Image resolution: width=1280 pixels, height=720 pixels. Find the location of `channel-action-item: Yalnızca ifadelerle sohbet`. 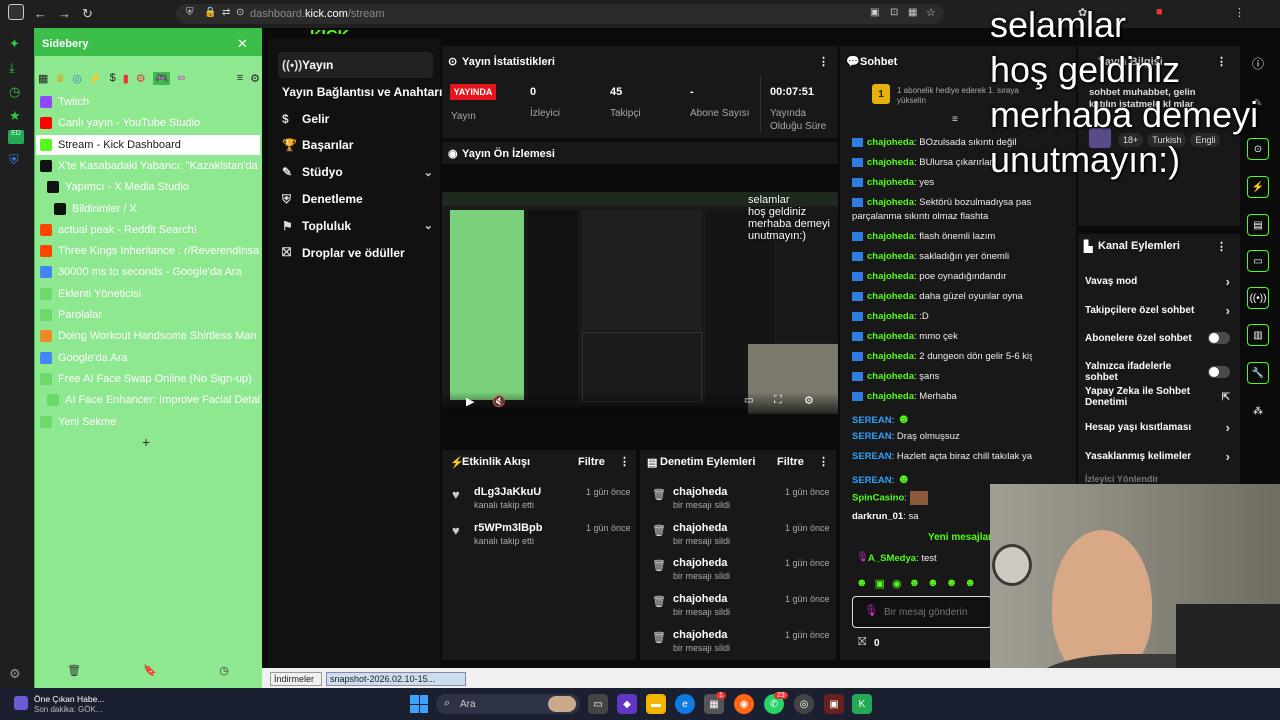

channel-action-item: Yalnızca ifadelerle sohbet is located at coordinates (1157, 372).